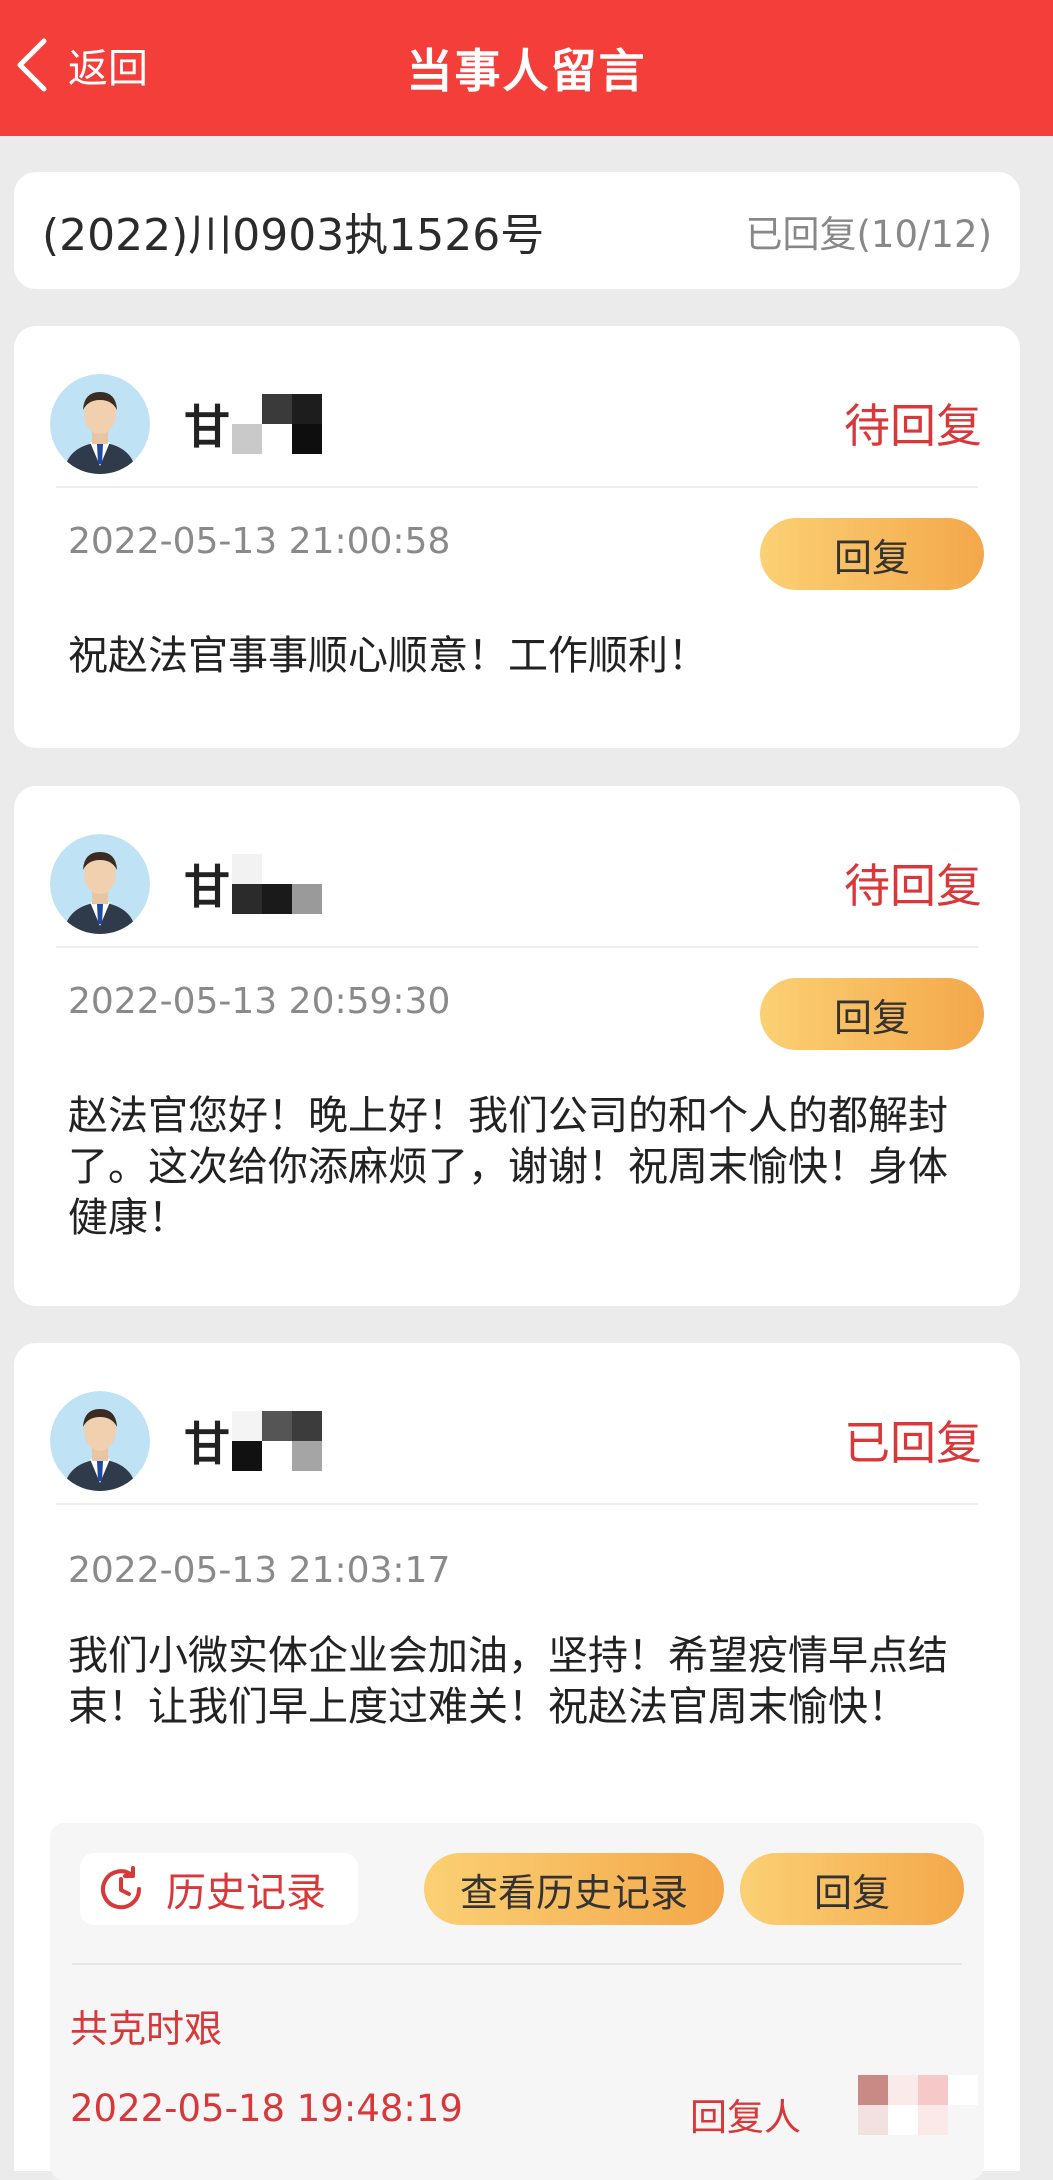 Image resolution: width=1053 pixels, height=2180 pixels. What do you see at coordinates (745, 2117) in the screenshot?
I see `replier-label: 回复人` at bounding box center [745, 2117].